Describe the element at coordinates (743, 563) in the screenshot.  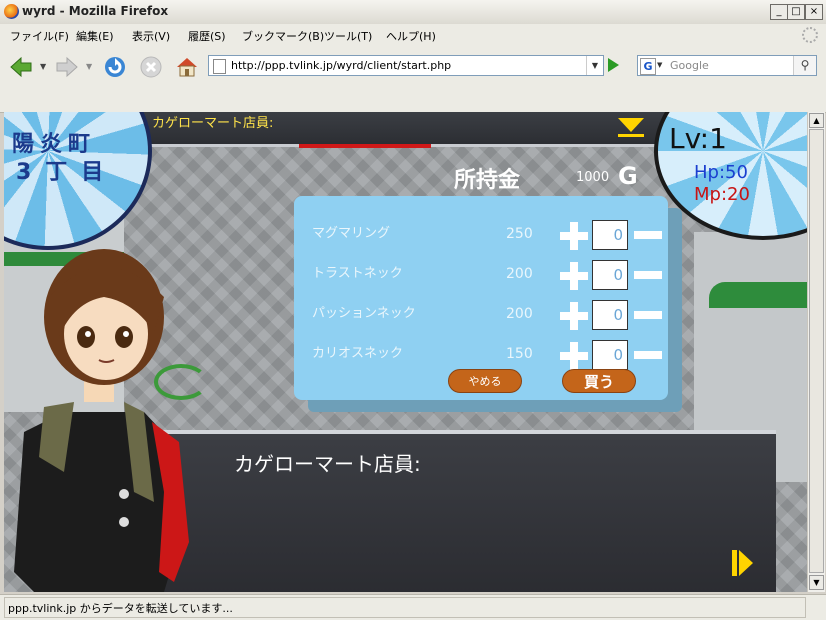
I see `next-arrow-icon` at that location.